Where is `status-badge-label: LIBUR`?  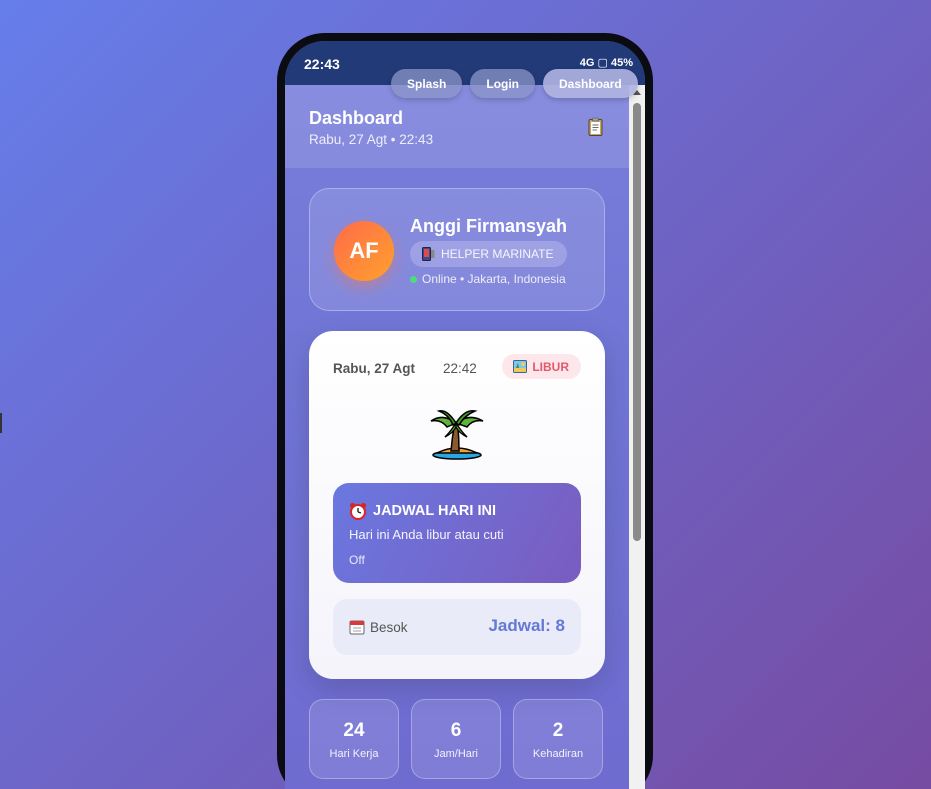 status-badge-label: LIBUR is located at coordinates (550, 366).